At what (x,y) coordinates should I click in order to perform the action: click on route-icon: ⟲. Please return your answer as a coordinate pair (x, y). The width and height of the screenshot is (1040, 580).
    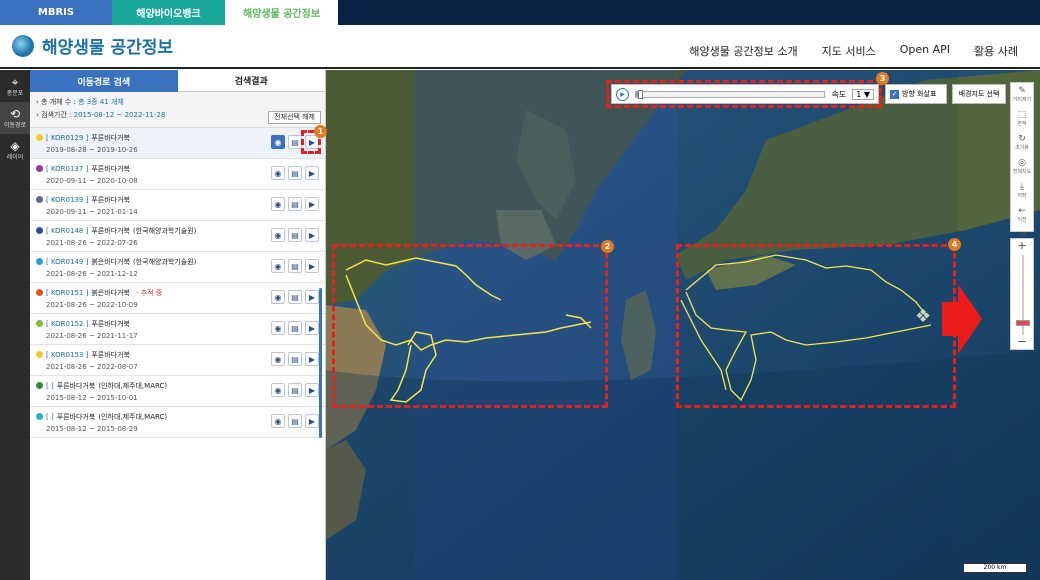
    Looking at the image, I should click on (15, 113).